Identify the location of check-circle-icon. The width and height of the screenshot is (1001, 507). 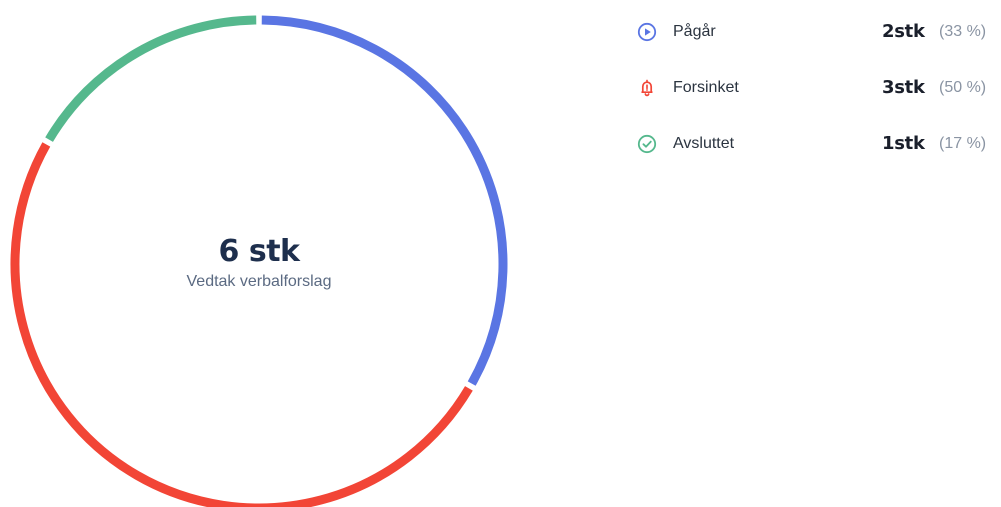
(647, 144).